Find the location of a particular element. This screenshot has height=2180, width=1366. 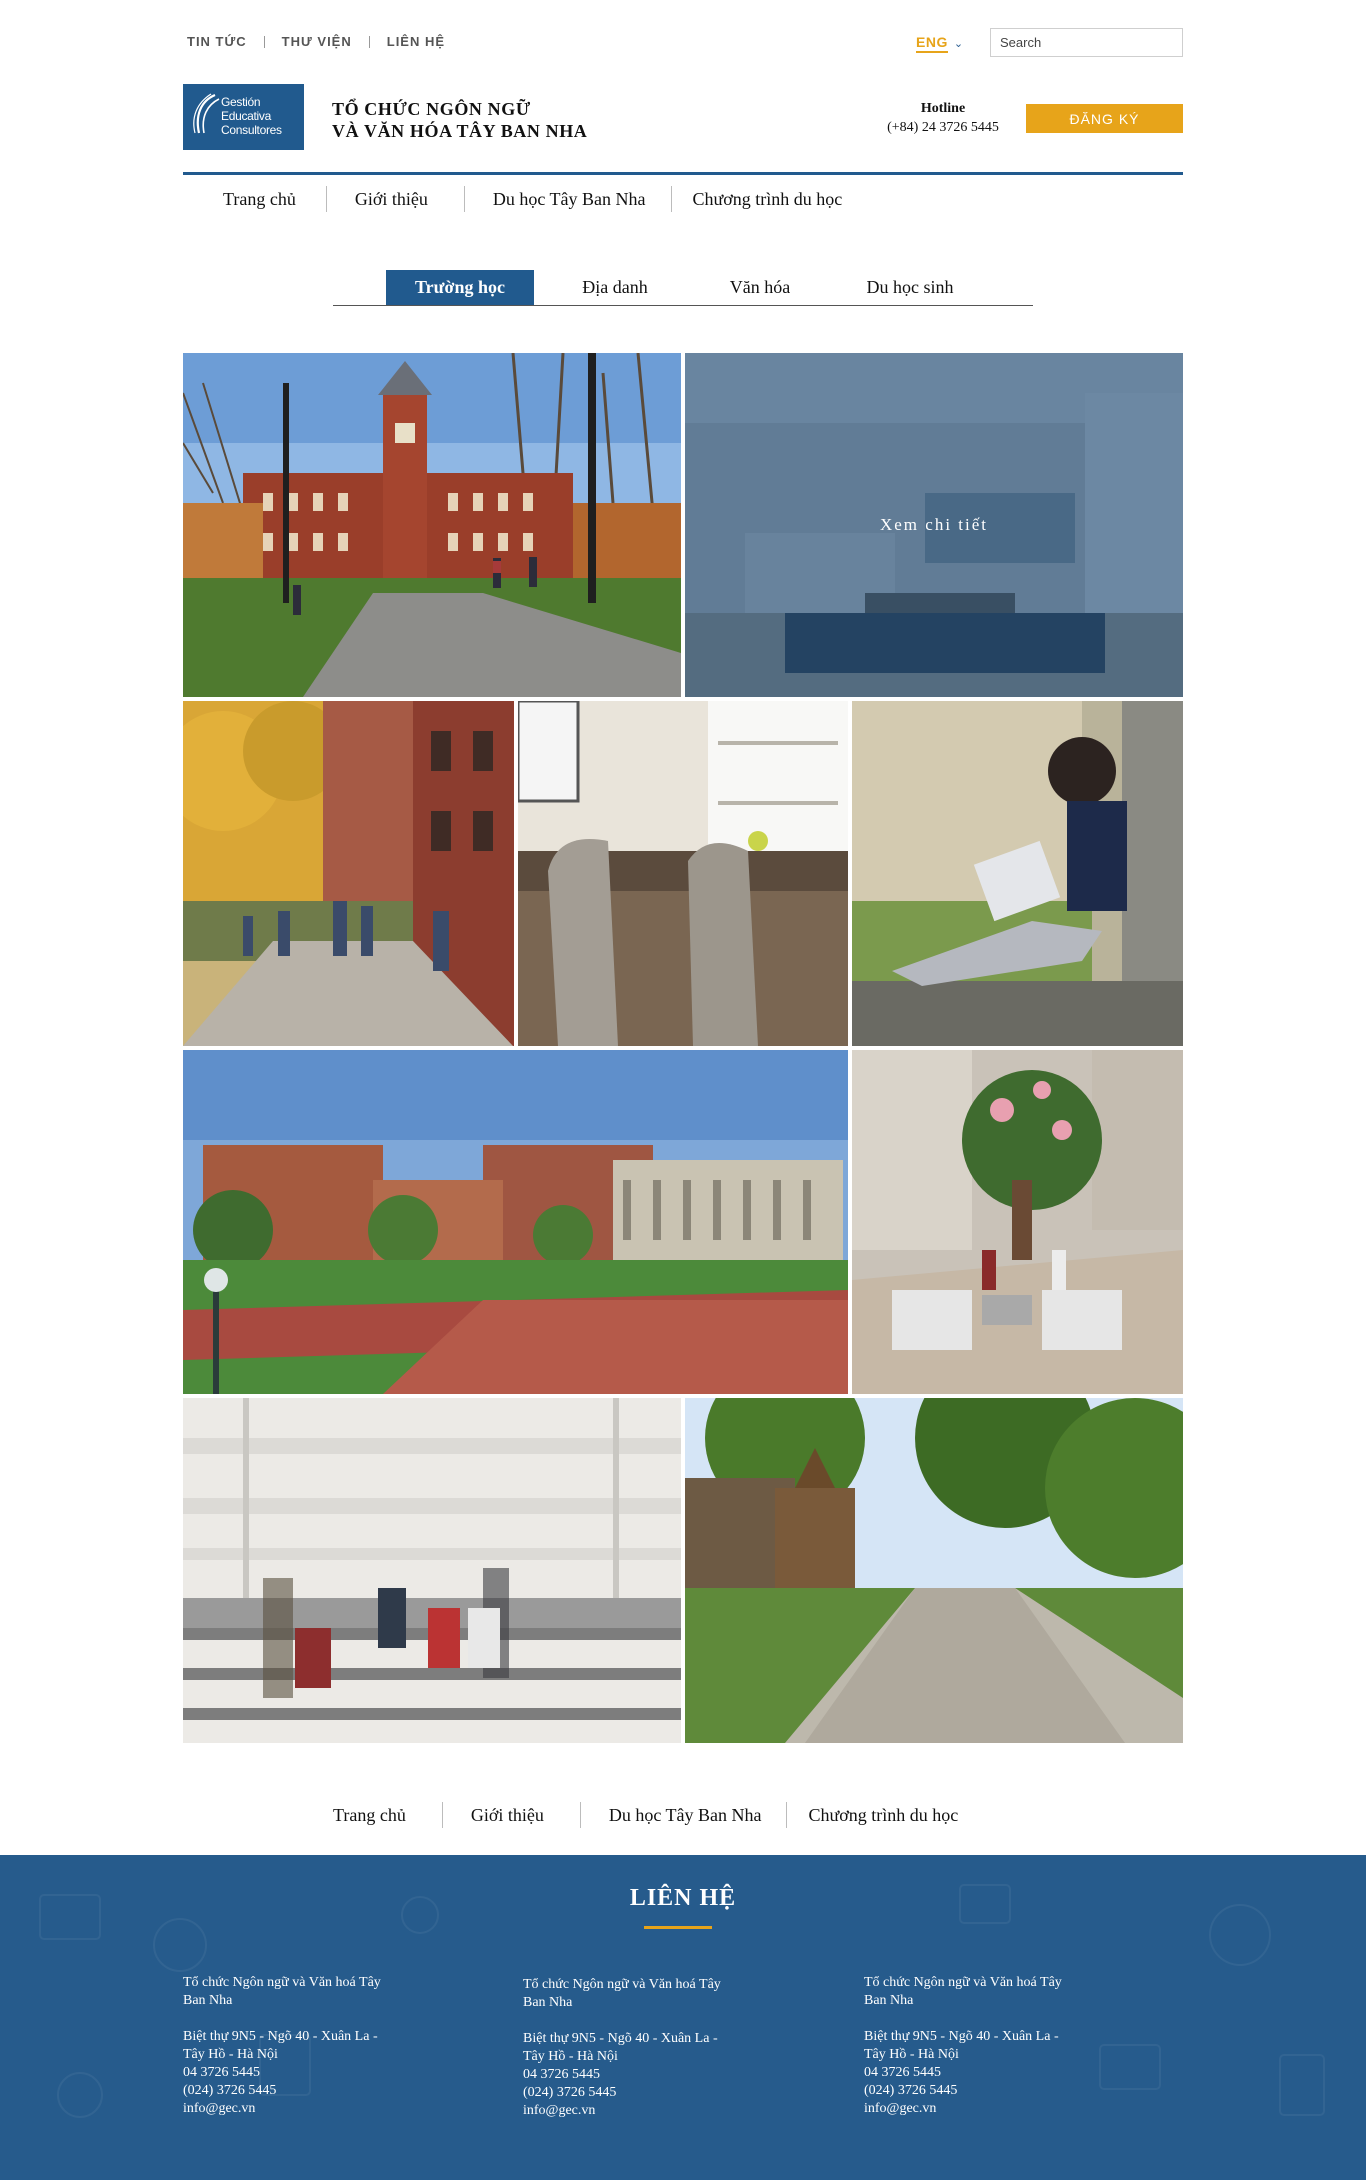

tab-places: Địa danh is located at coordinates (615, 287).